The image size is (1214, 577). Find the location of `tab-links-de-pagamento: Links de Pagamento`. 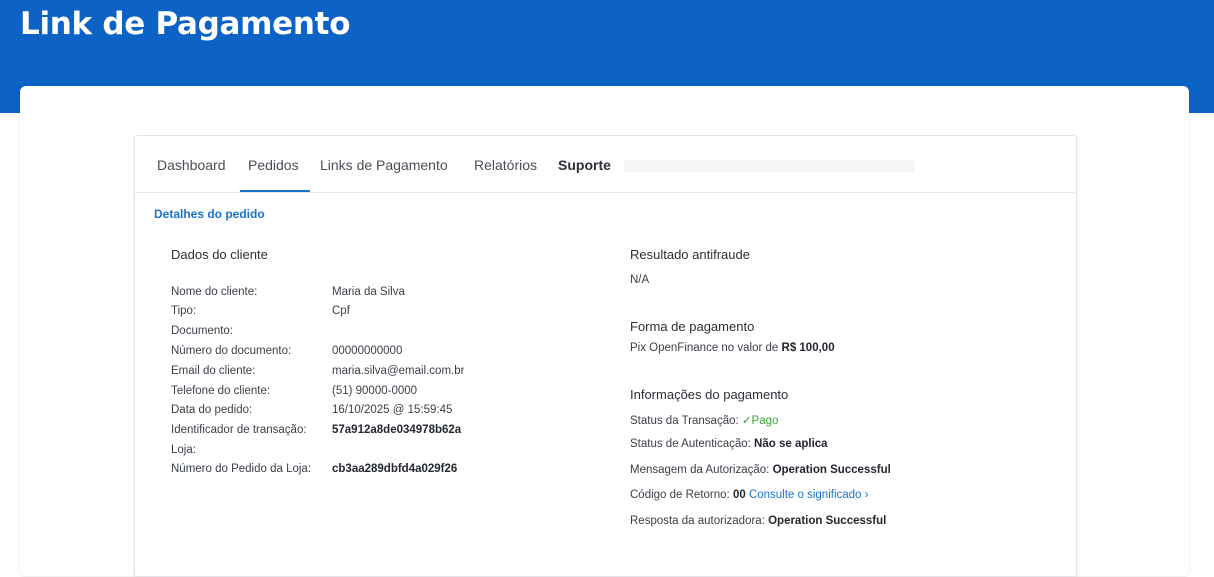

tab-links-de-pagamento: Links de Pagamento is located at coordinates (384, 165).